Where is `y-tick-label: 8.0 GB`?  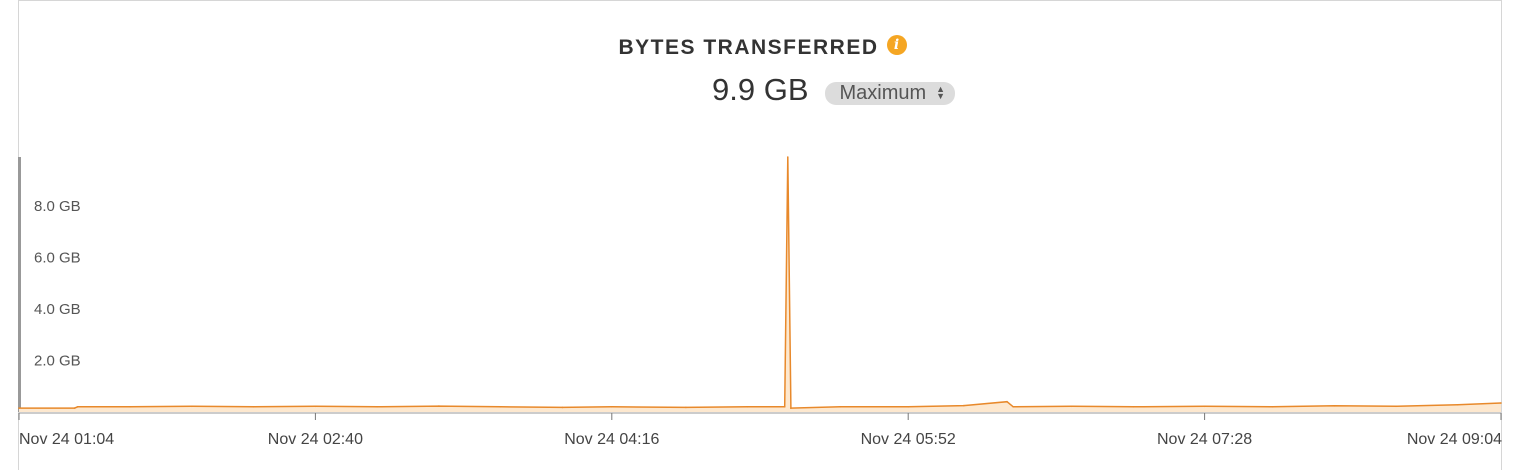
y-tick-label: 8.0 GB is located at coordinates (57, 206).